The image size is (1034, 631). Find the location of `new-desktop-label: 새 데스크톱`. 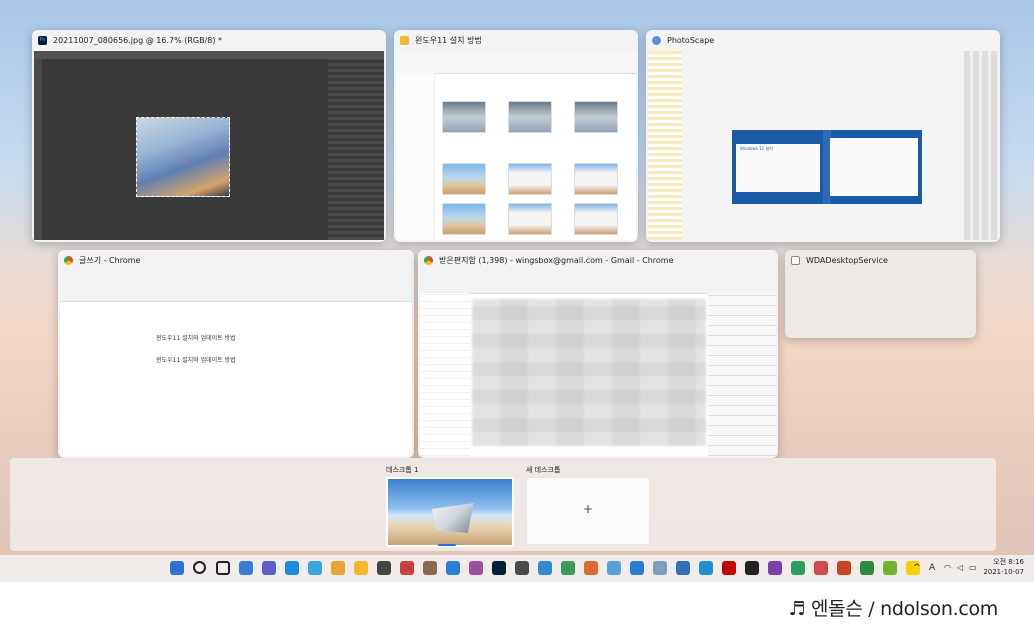

new-desktop-label: 새 데스크톱 is located at coordinates (543, 470).